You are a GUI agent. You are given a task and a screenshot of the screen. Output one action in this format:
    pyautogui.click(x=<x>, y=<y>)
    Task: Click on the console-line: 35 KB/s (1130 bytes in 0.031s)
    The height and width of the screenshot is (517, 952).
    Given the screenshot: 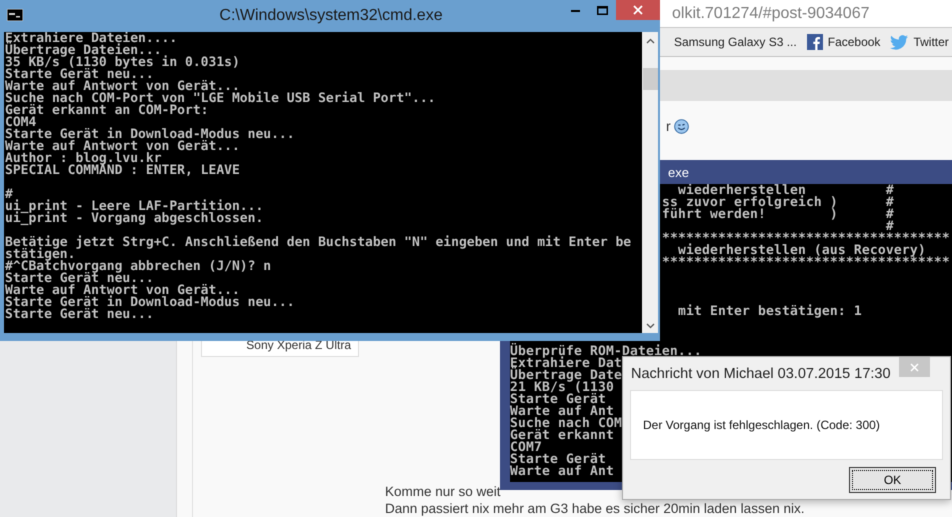 What is the action you would take?
    pyautogui.click(x=123, y=63)
    